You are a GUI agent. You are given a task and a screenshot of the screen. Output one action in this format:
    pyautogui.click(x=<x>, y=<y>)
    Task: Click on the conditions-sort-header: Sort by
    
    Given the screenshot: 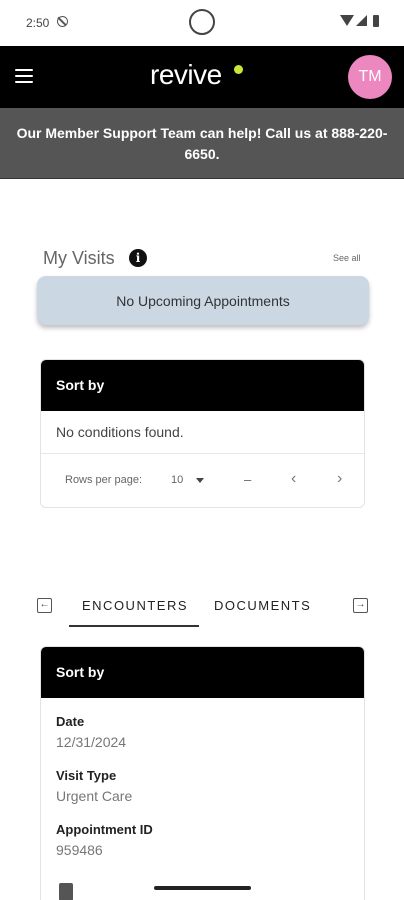 What is the action you would take?
    pyautogui.click(x=202, y=385)
    